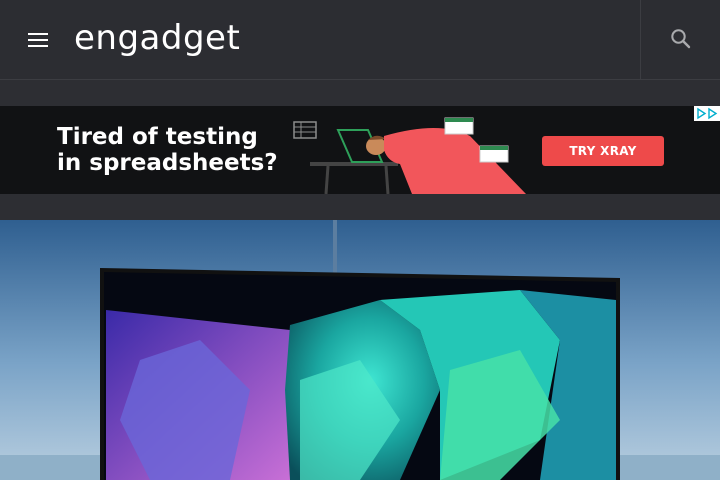 The image size is (720, 480). I want to click on spreadsheet-icon, so click(305, 130).